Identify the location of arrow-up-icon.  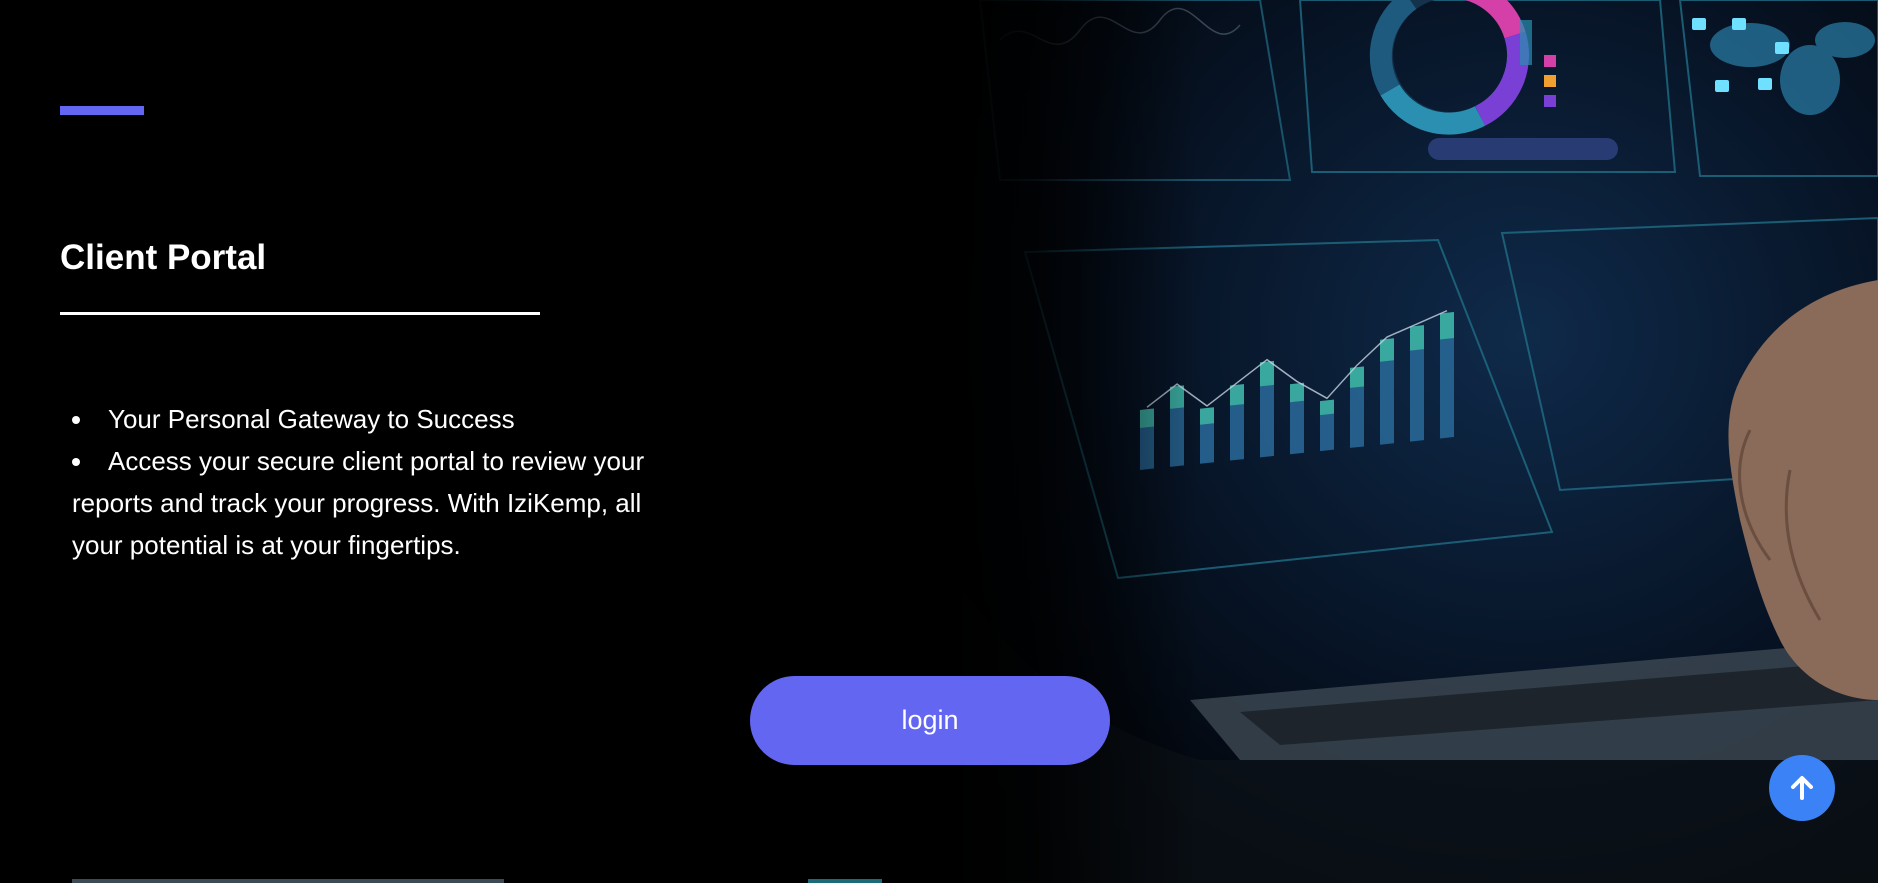
(1802, 788).